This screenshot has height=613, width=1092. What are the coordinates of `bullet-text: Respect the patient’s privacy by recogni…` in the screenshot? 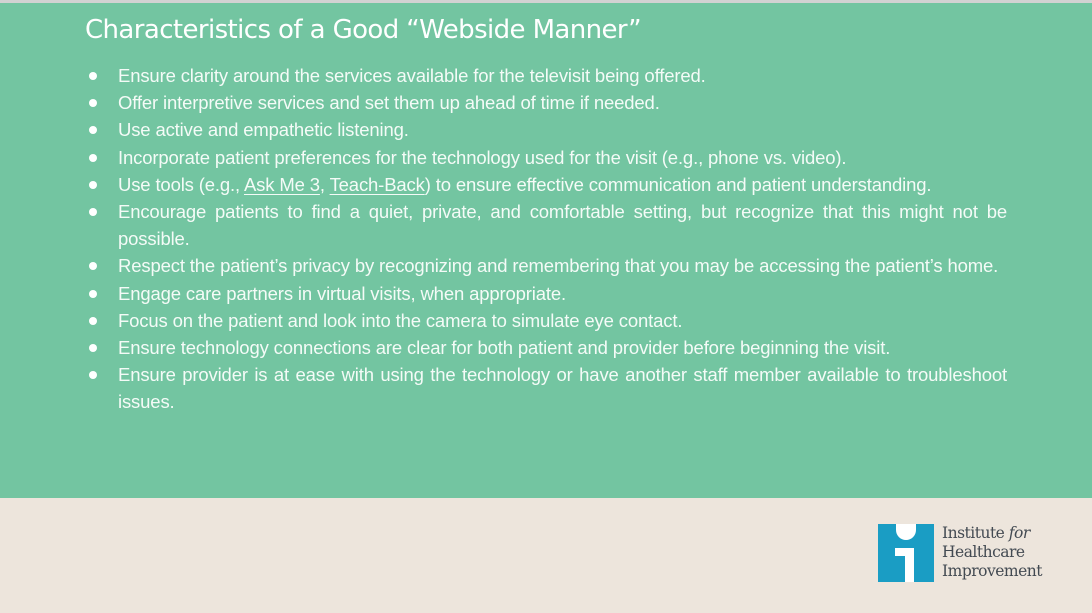 It's located at (558, 266).